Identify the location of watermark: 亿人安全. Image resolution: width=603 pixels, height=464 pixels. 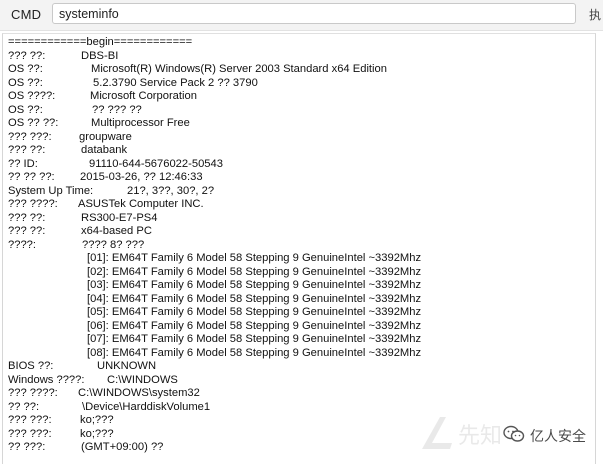
(544, 436).